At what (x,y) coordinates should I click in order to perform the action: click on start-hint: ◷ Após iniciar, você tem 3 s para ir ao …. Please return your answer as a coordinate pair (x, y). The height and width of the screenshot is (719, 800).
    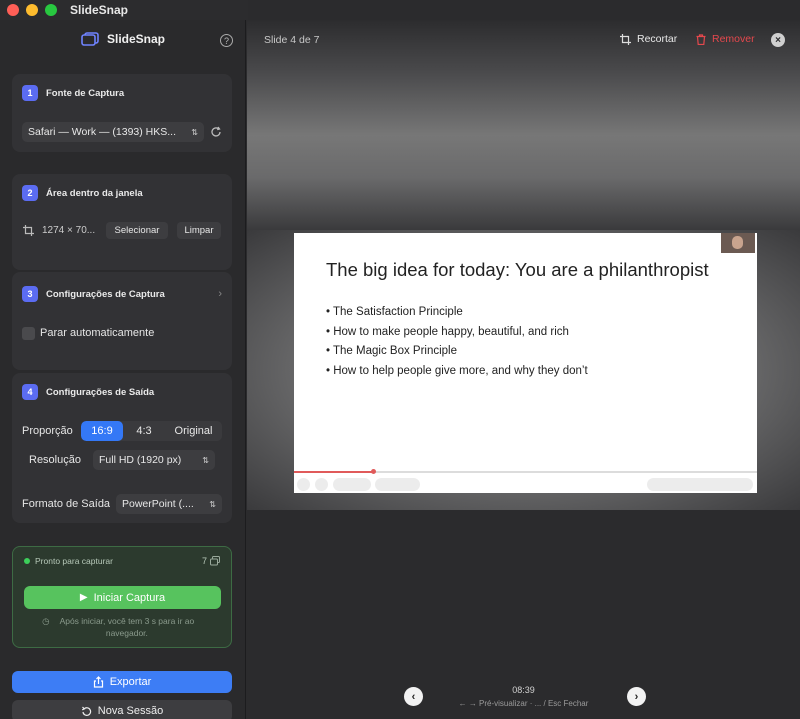
    Looking at the image, I should click on (122, 627).